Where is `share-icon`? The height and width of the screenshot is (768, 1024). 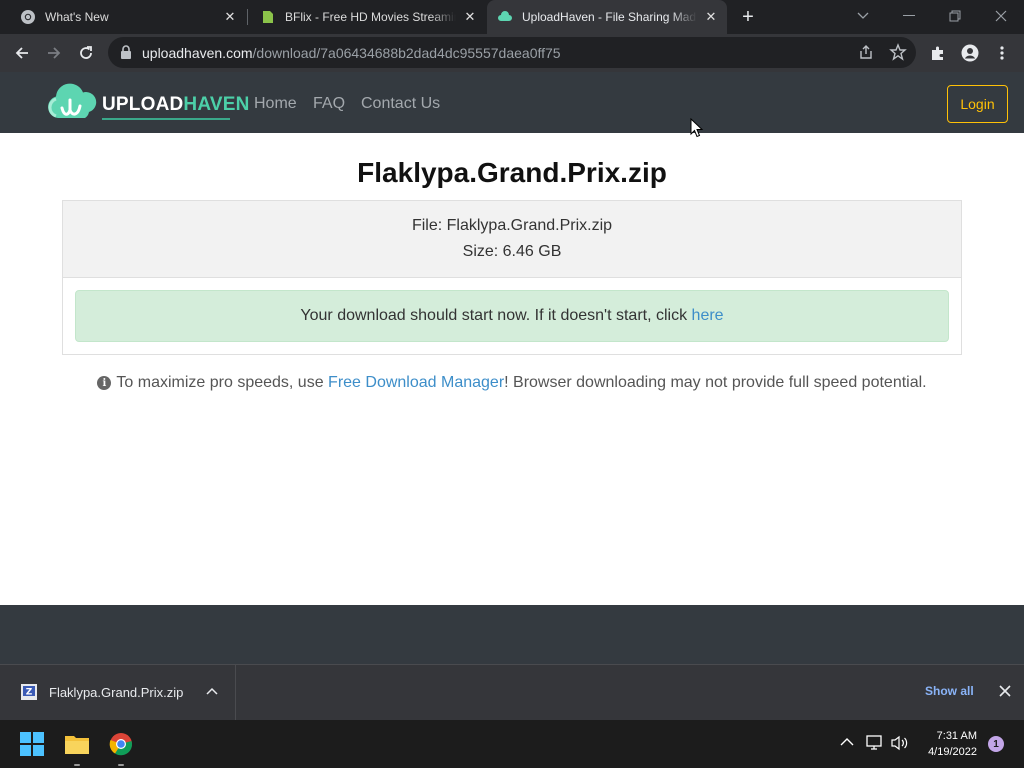 share-icon is located at coordinates (866, 52).